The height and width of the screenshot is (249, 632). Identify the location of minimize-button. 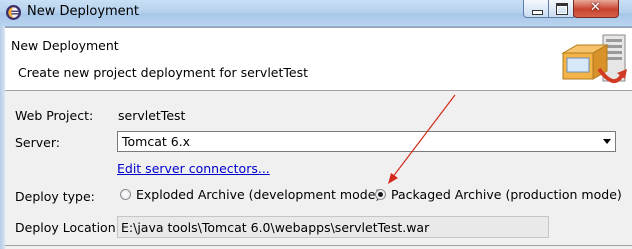
(536, 9).